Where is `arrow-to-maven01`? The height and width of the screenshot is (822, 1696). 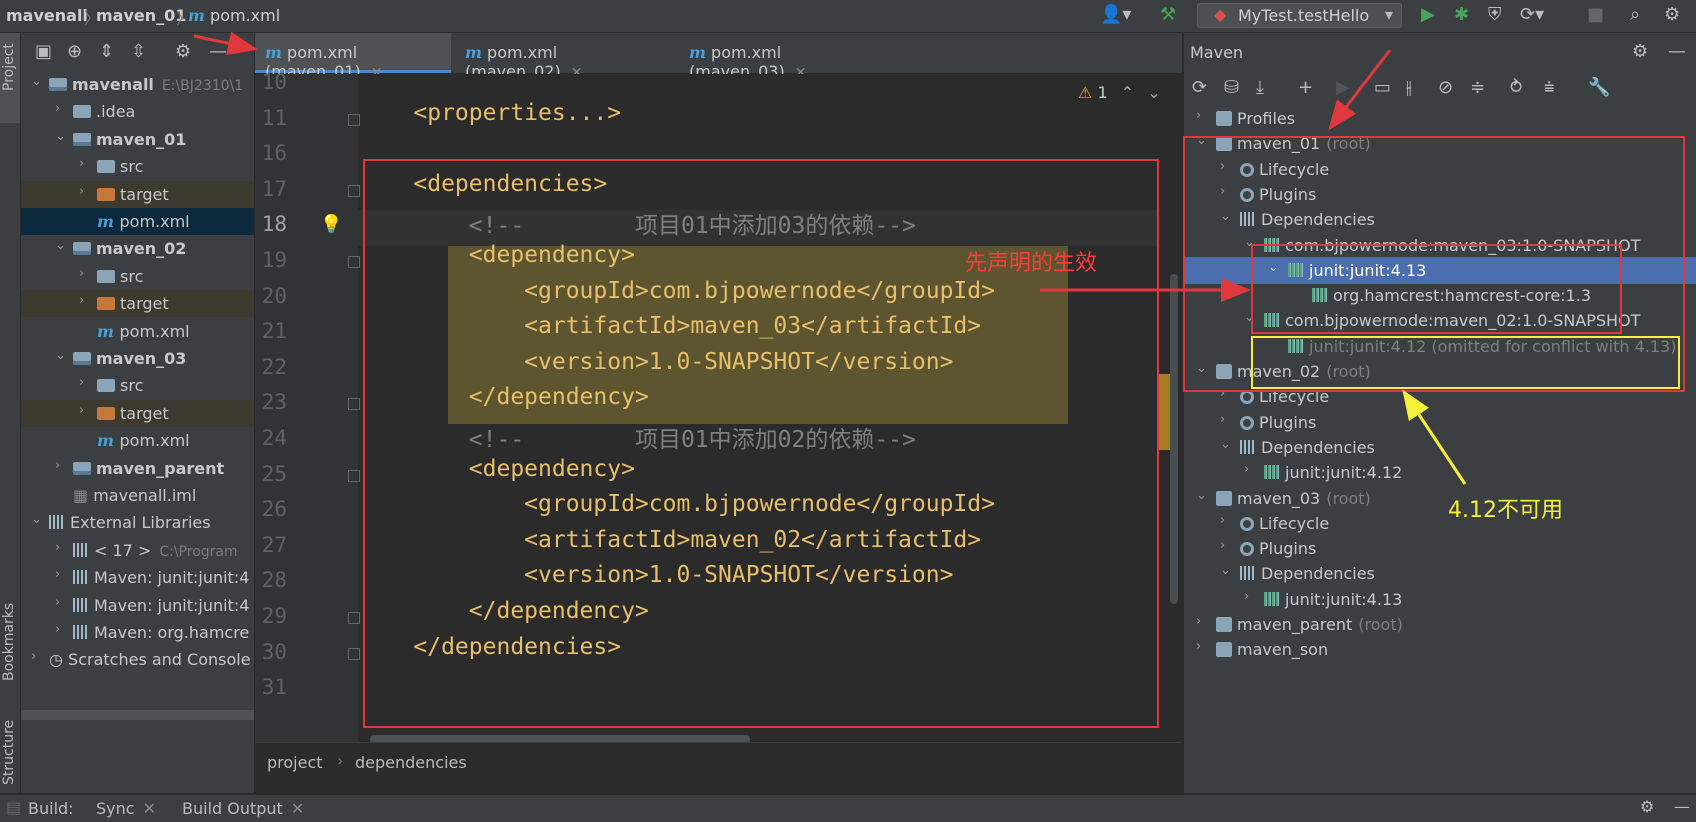
arrow-to-maven01 is located at coordinates (1360, 90).